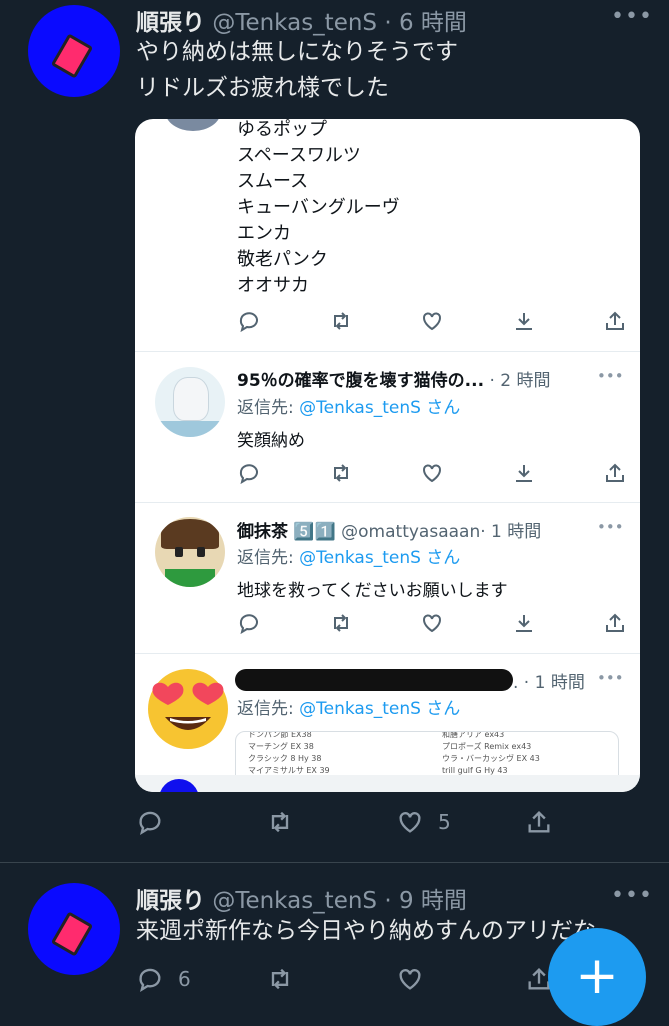 Image resolution: width=669 pixels, height=1026 pixels. I want to click on list-line: キューバングルーヴ, so click(318, 207).